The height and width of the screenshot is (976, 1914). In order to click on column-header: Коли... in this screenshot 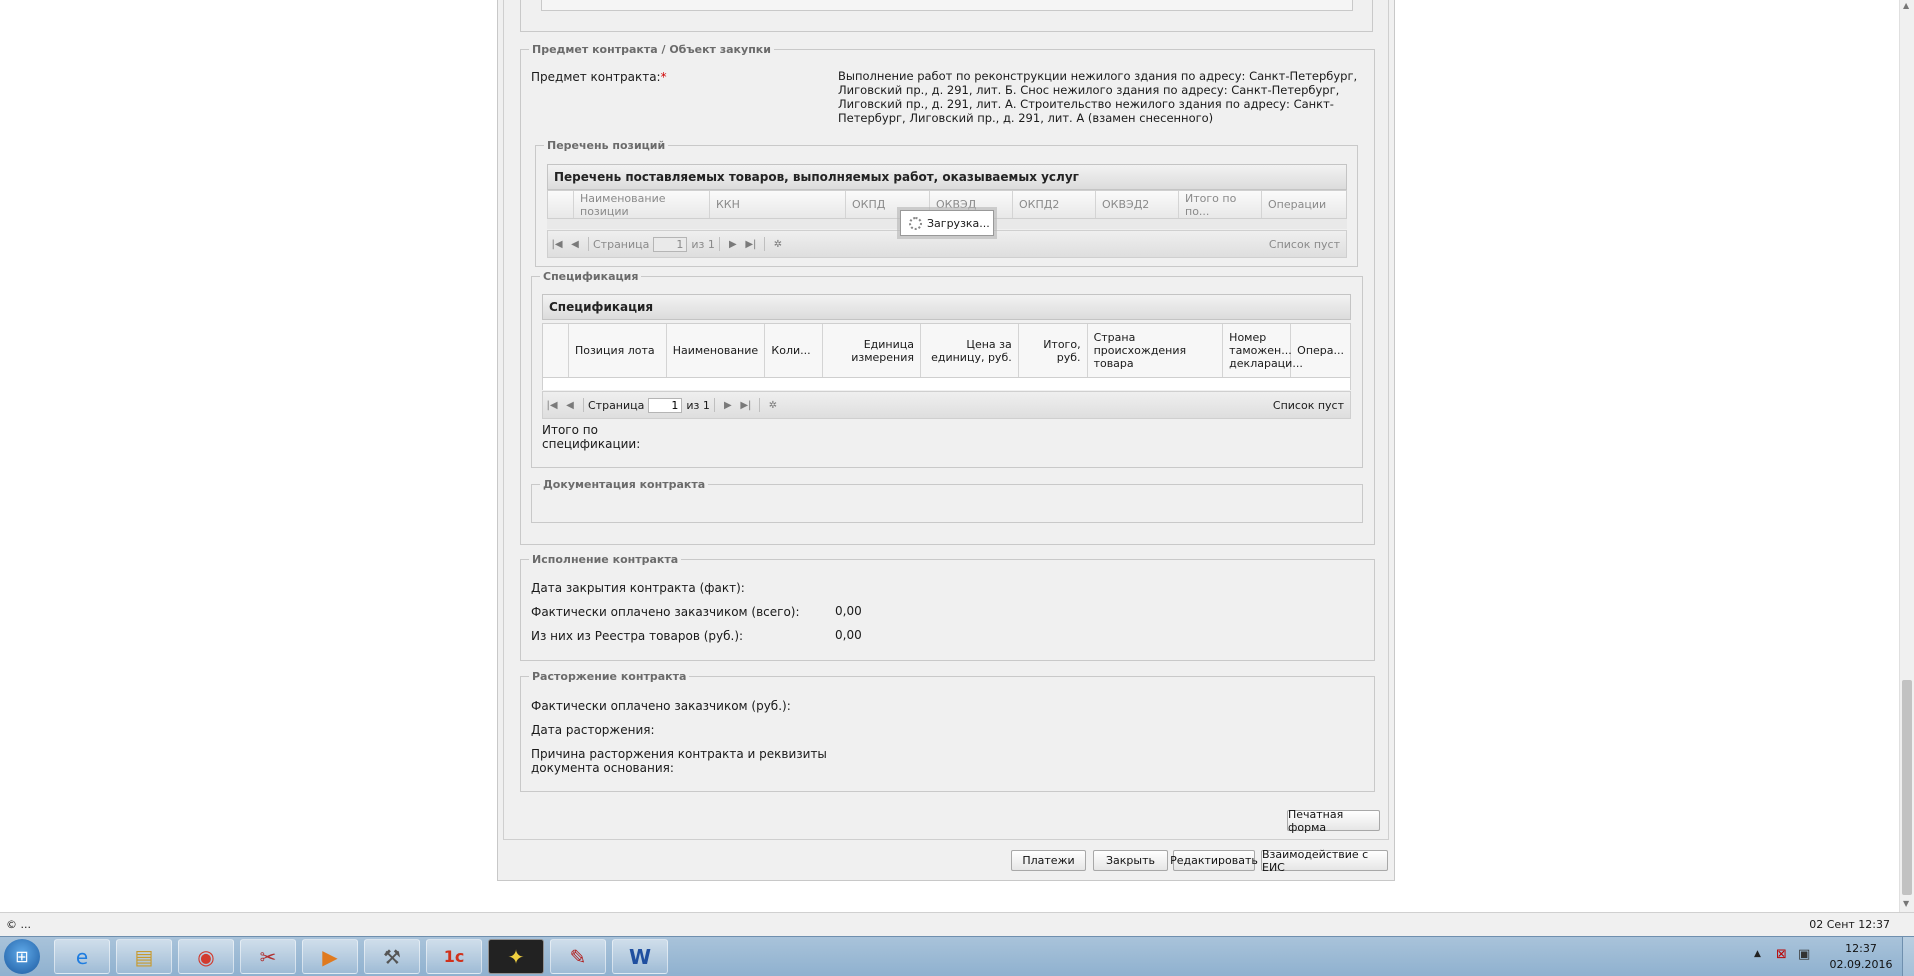, I will do `click(794, 350)`.